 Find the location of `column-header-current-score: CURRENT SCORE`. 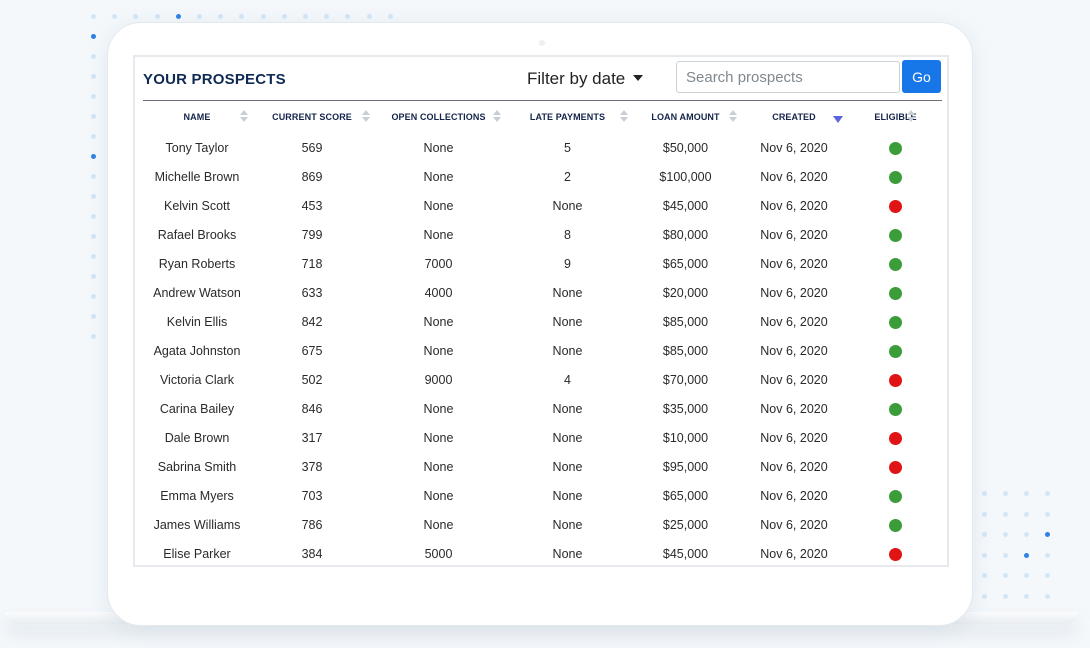

column-header-current-score: CURRENT SCORE is located at coordinates (312, 117).